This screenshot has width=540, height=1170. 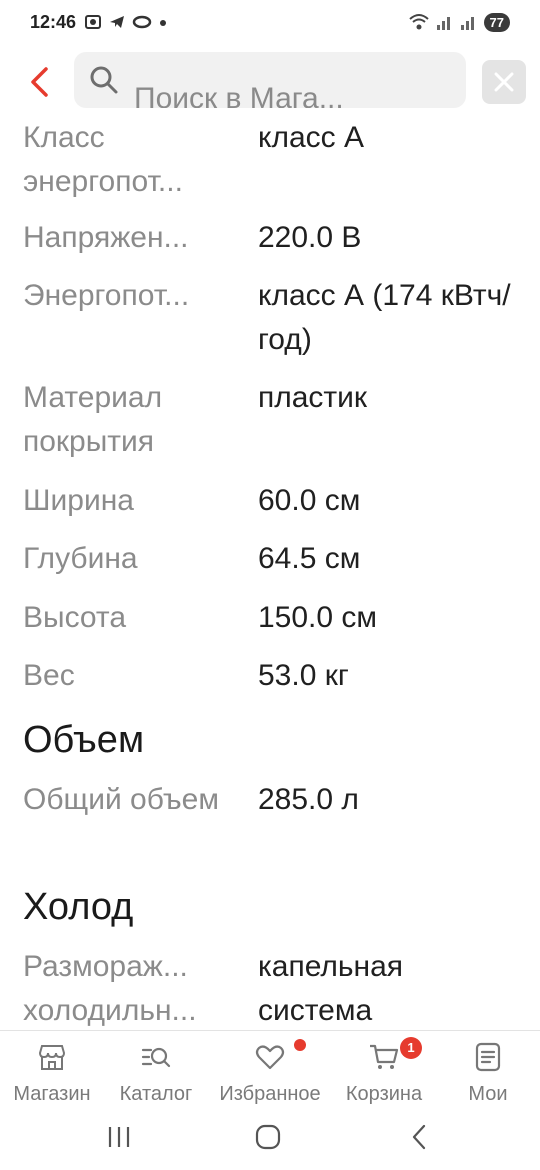 What do you see at coordinates (52, 1094) in the screenshot?
I see `nav-label: Магазин` at bounding box center [52, 1094].